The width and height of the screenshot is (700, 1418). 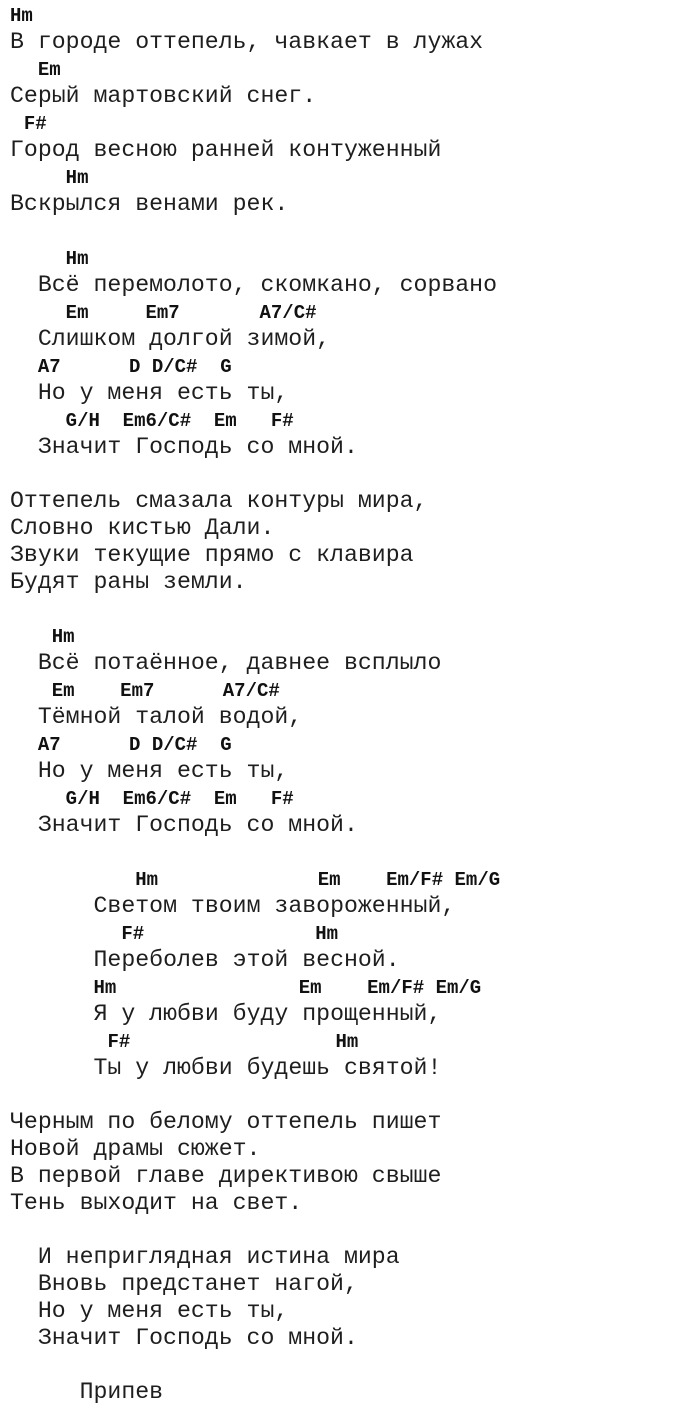 What do you see at coordinates (128, 582) in the screenshot?
I see `lyric-line: Будят раны земли.` at bounding box center [128, 582].